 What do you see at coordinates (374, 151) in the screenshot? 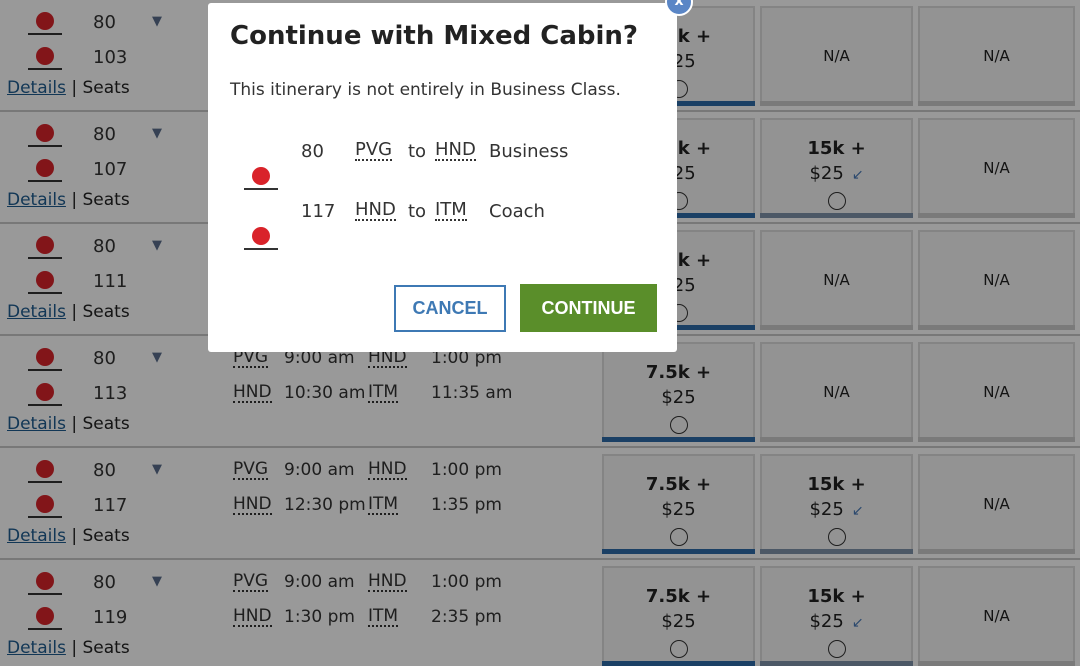
I see `origin-airport: PVG` at bounding box center [374, 151].